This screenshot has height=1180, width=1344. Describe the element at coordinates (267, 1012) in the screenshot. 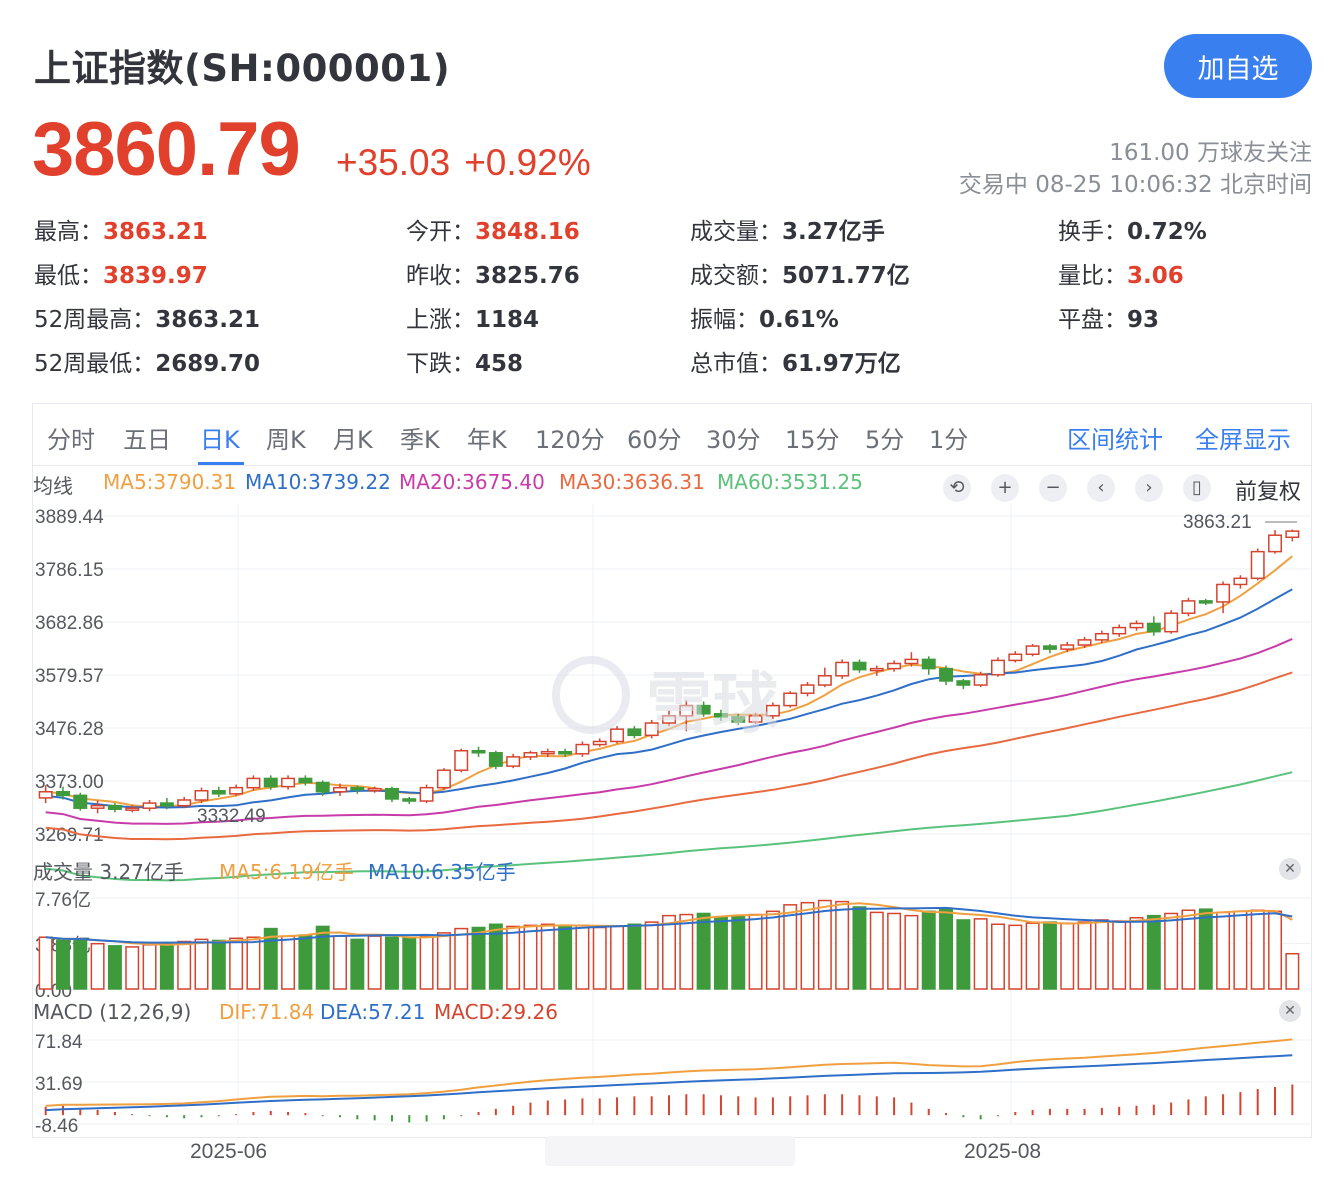

I see `macd-dif: DIF:71.84` at that location.